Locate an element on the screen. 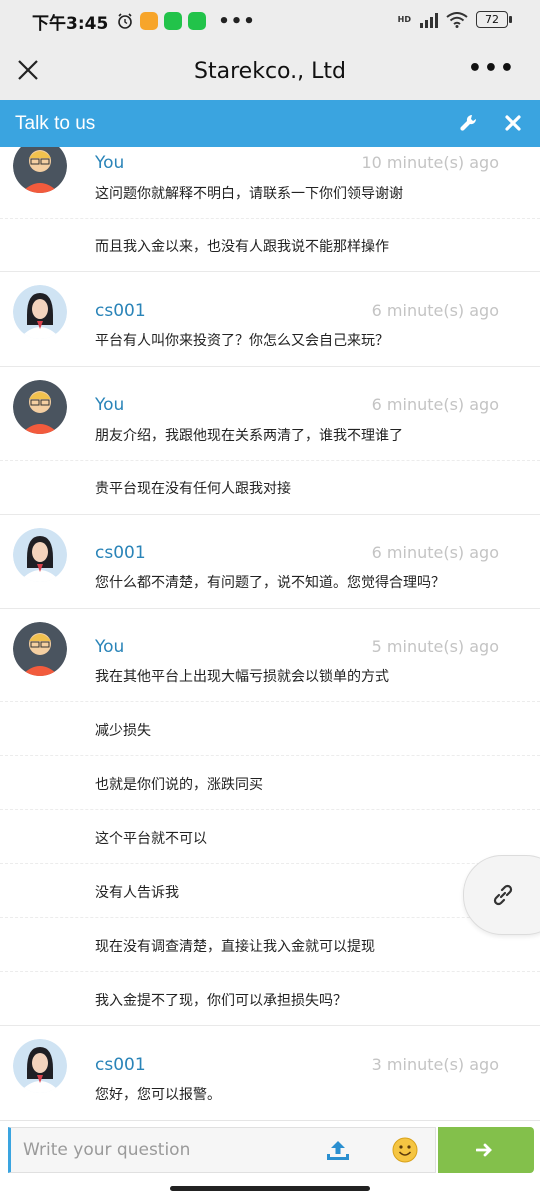 This screenshot has height=1200, width=540. question-input is located at coordinates (222, 1150).